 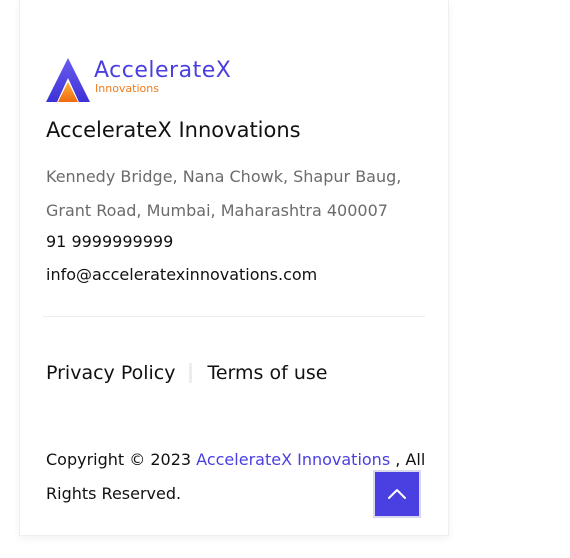 I want to click on company-logo: AccelerateX Innovations, so click(x=146, y=81).